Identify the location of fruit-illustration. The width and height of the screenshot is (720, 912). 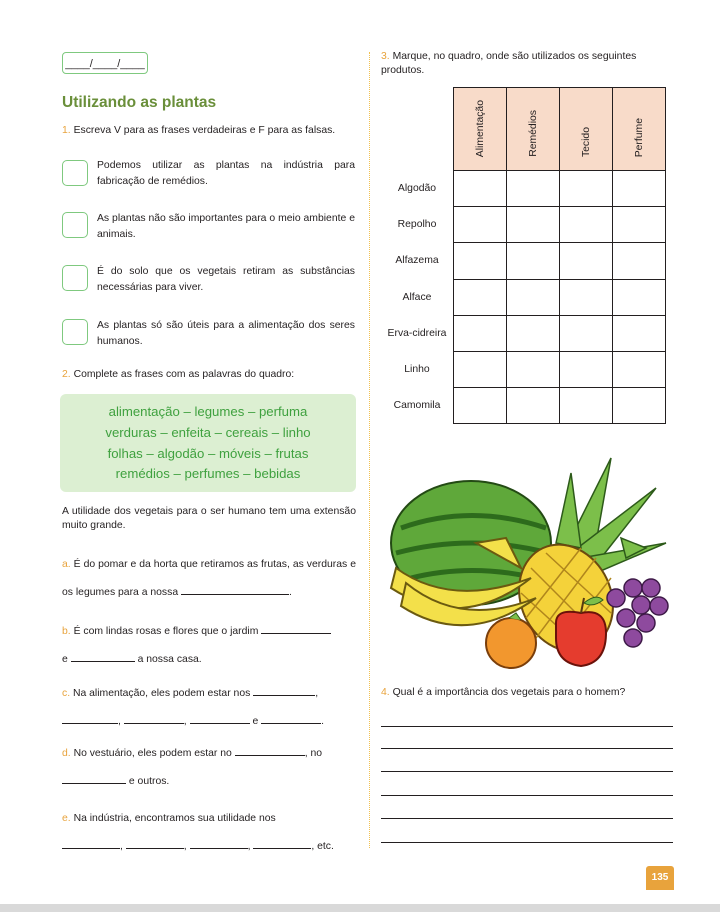
(529, 563).